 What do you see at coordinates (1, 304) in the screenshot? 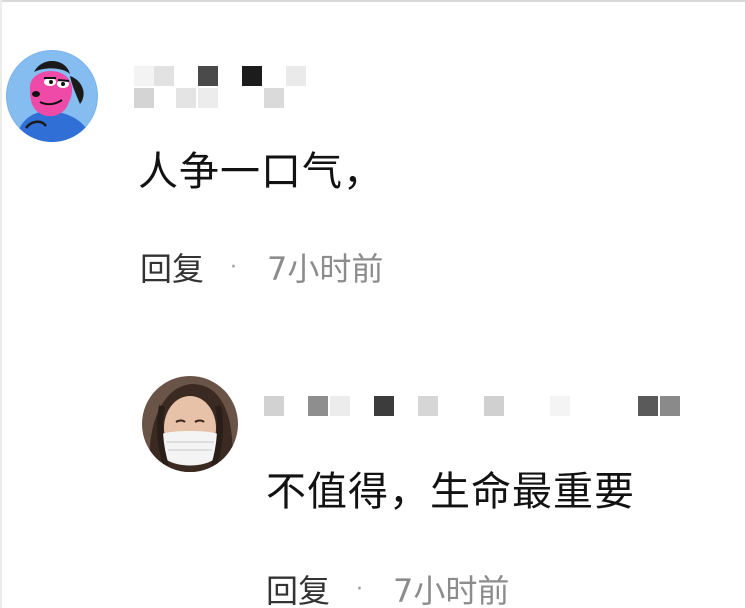
I see `left-border` at bounding box center [1, 304].